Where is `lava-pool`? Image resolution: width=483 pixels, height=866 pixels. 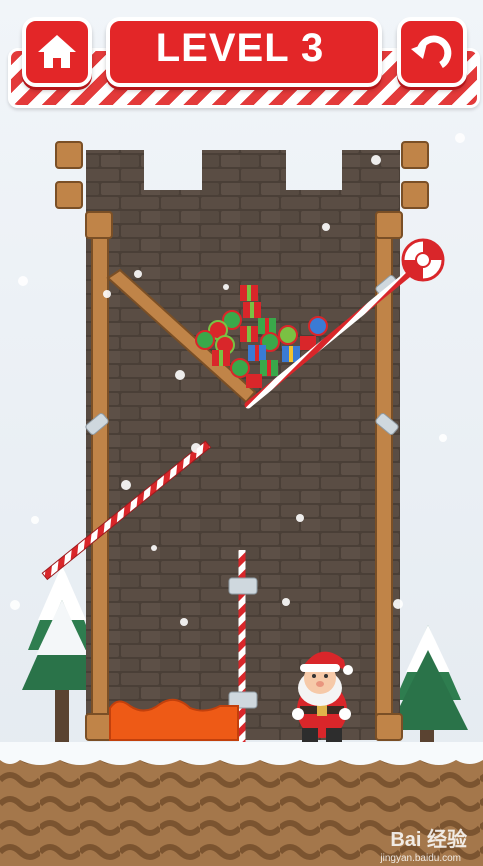 lava-pool is located at coordinates (174, 719).